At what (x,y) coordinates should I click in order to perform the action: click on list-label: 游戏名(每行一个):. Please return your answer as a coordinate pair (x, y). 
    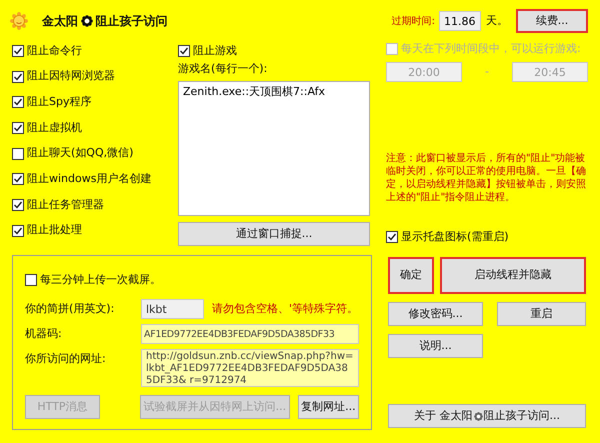
    Looking at the image, I should click on (223, 68).